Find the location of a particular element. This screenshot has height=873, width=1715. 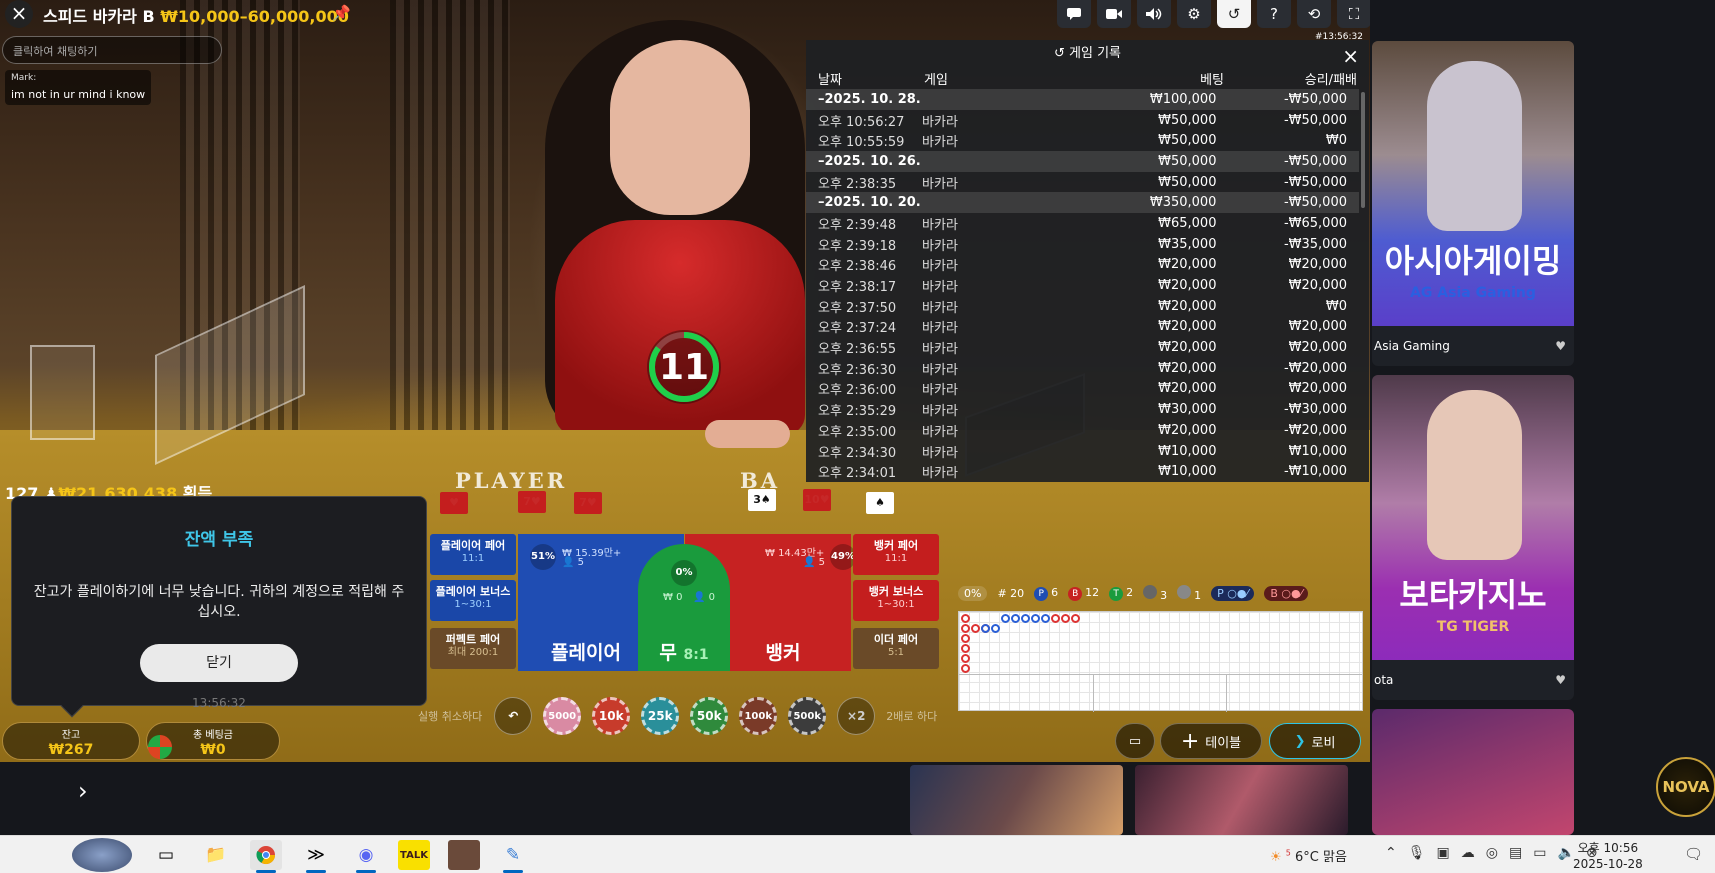

history-row: 오후 2:38:35 바카라 ₩50,000 -₩50,000 is located at coordinates (1082, 182).